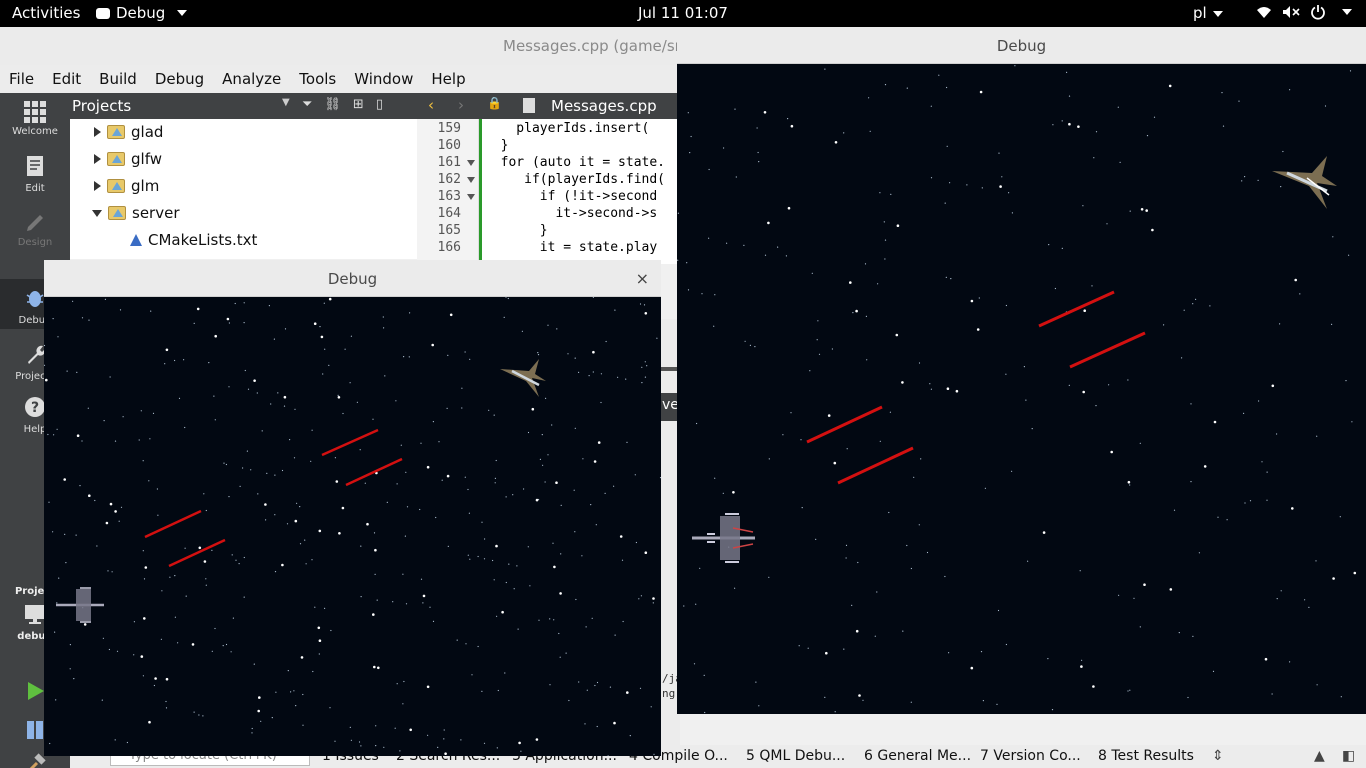 Image resolution: width=1366 pixels, height=768 pixels. Describe the element at coordinates (461, 105) in the screenshot. I see `forward-arrow-icon: ›` at that location.